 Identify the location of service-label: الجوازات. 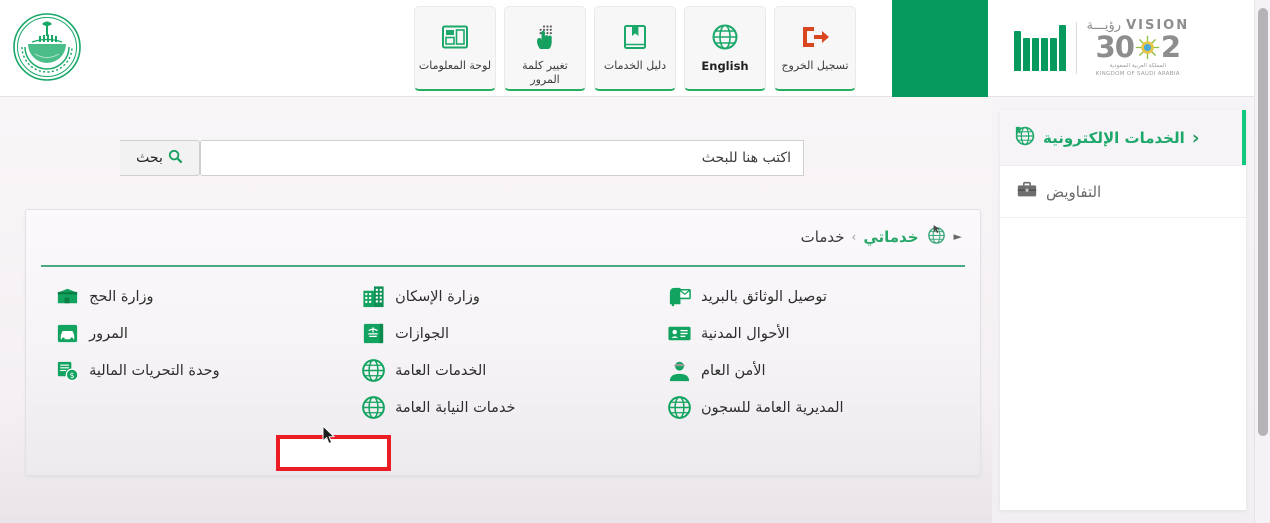
(422, 333).